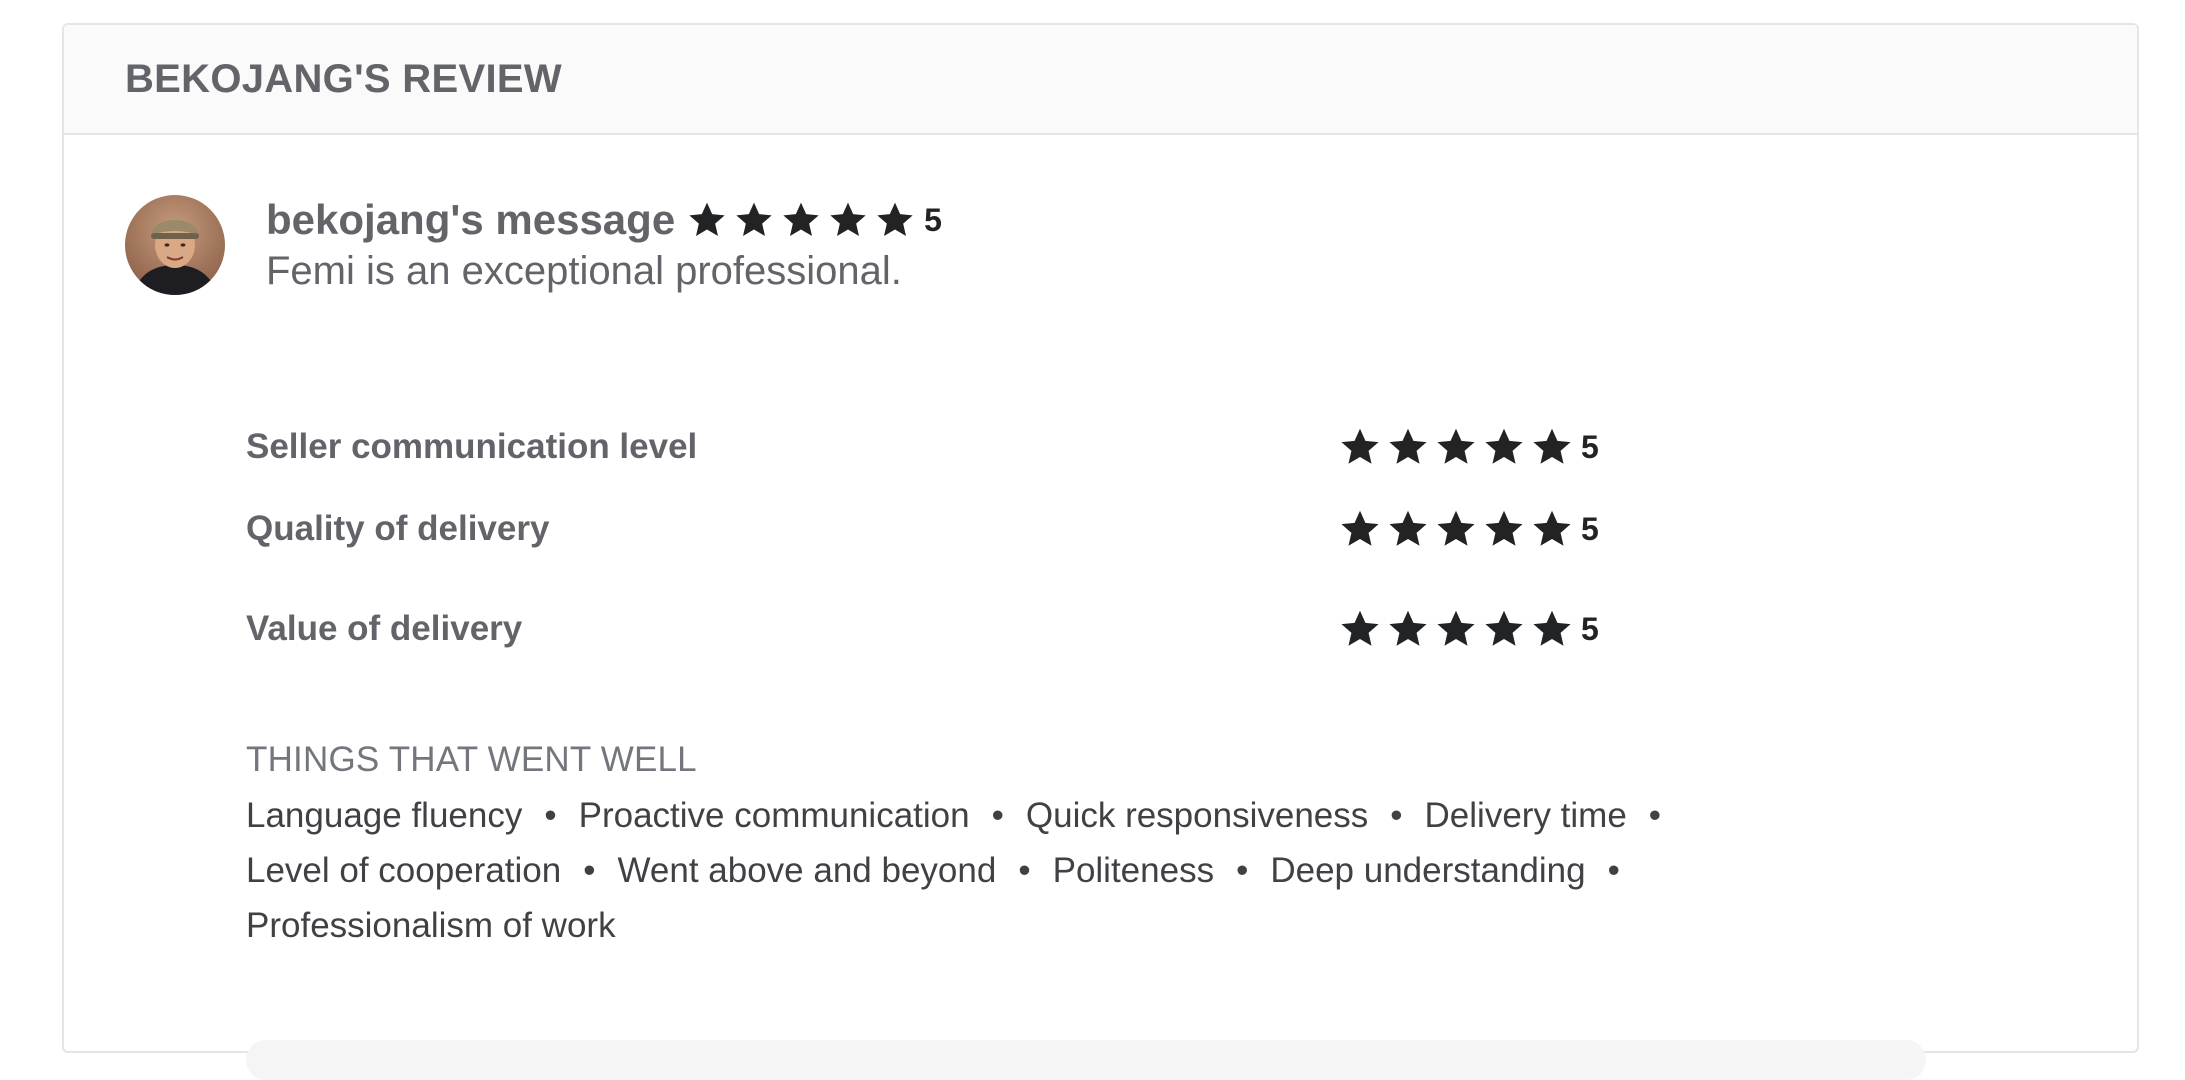 The image size is (2185, 1080). Describe the element at coordinates (1197, 815) in the screenshot. I see `went-well-tag: Quick responsiveness` at that location.